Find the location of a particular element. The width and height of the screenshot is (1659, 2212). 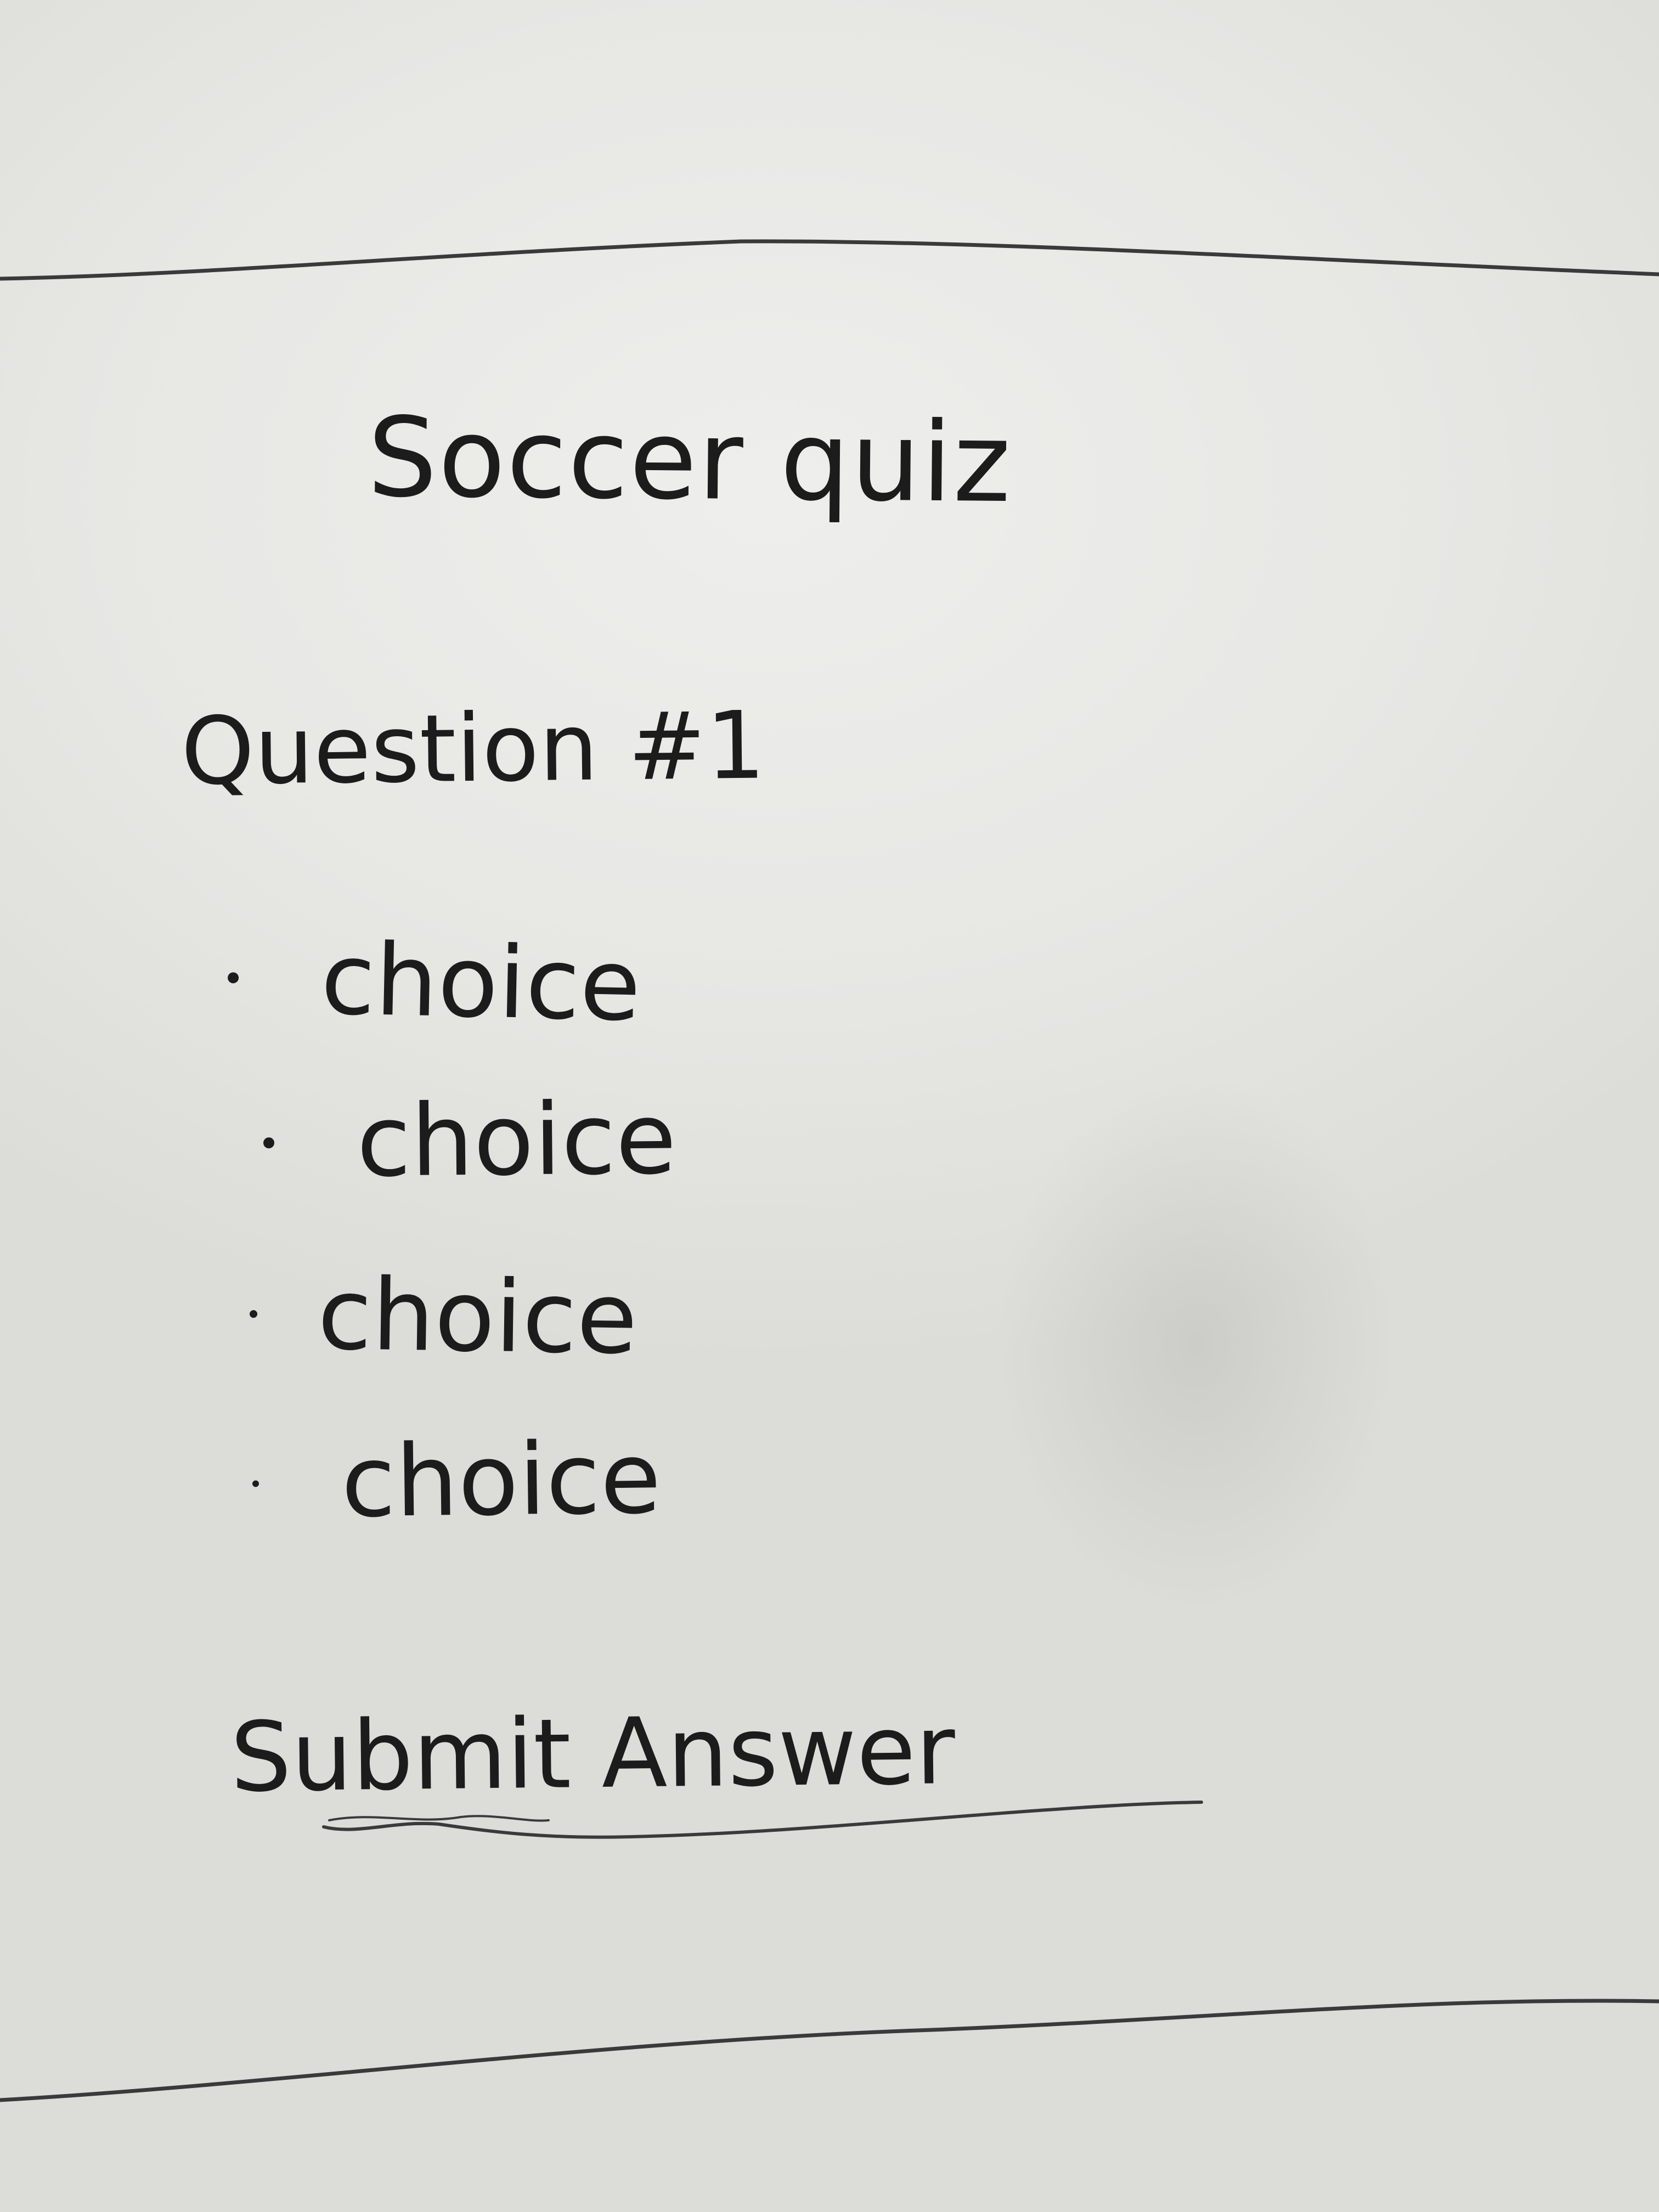

choice-option-2: choice is located at coordinates (470, 1140).